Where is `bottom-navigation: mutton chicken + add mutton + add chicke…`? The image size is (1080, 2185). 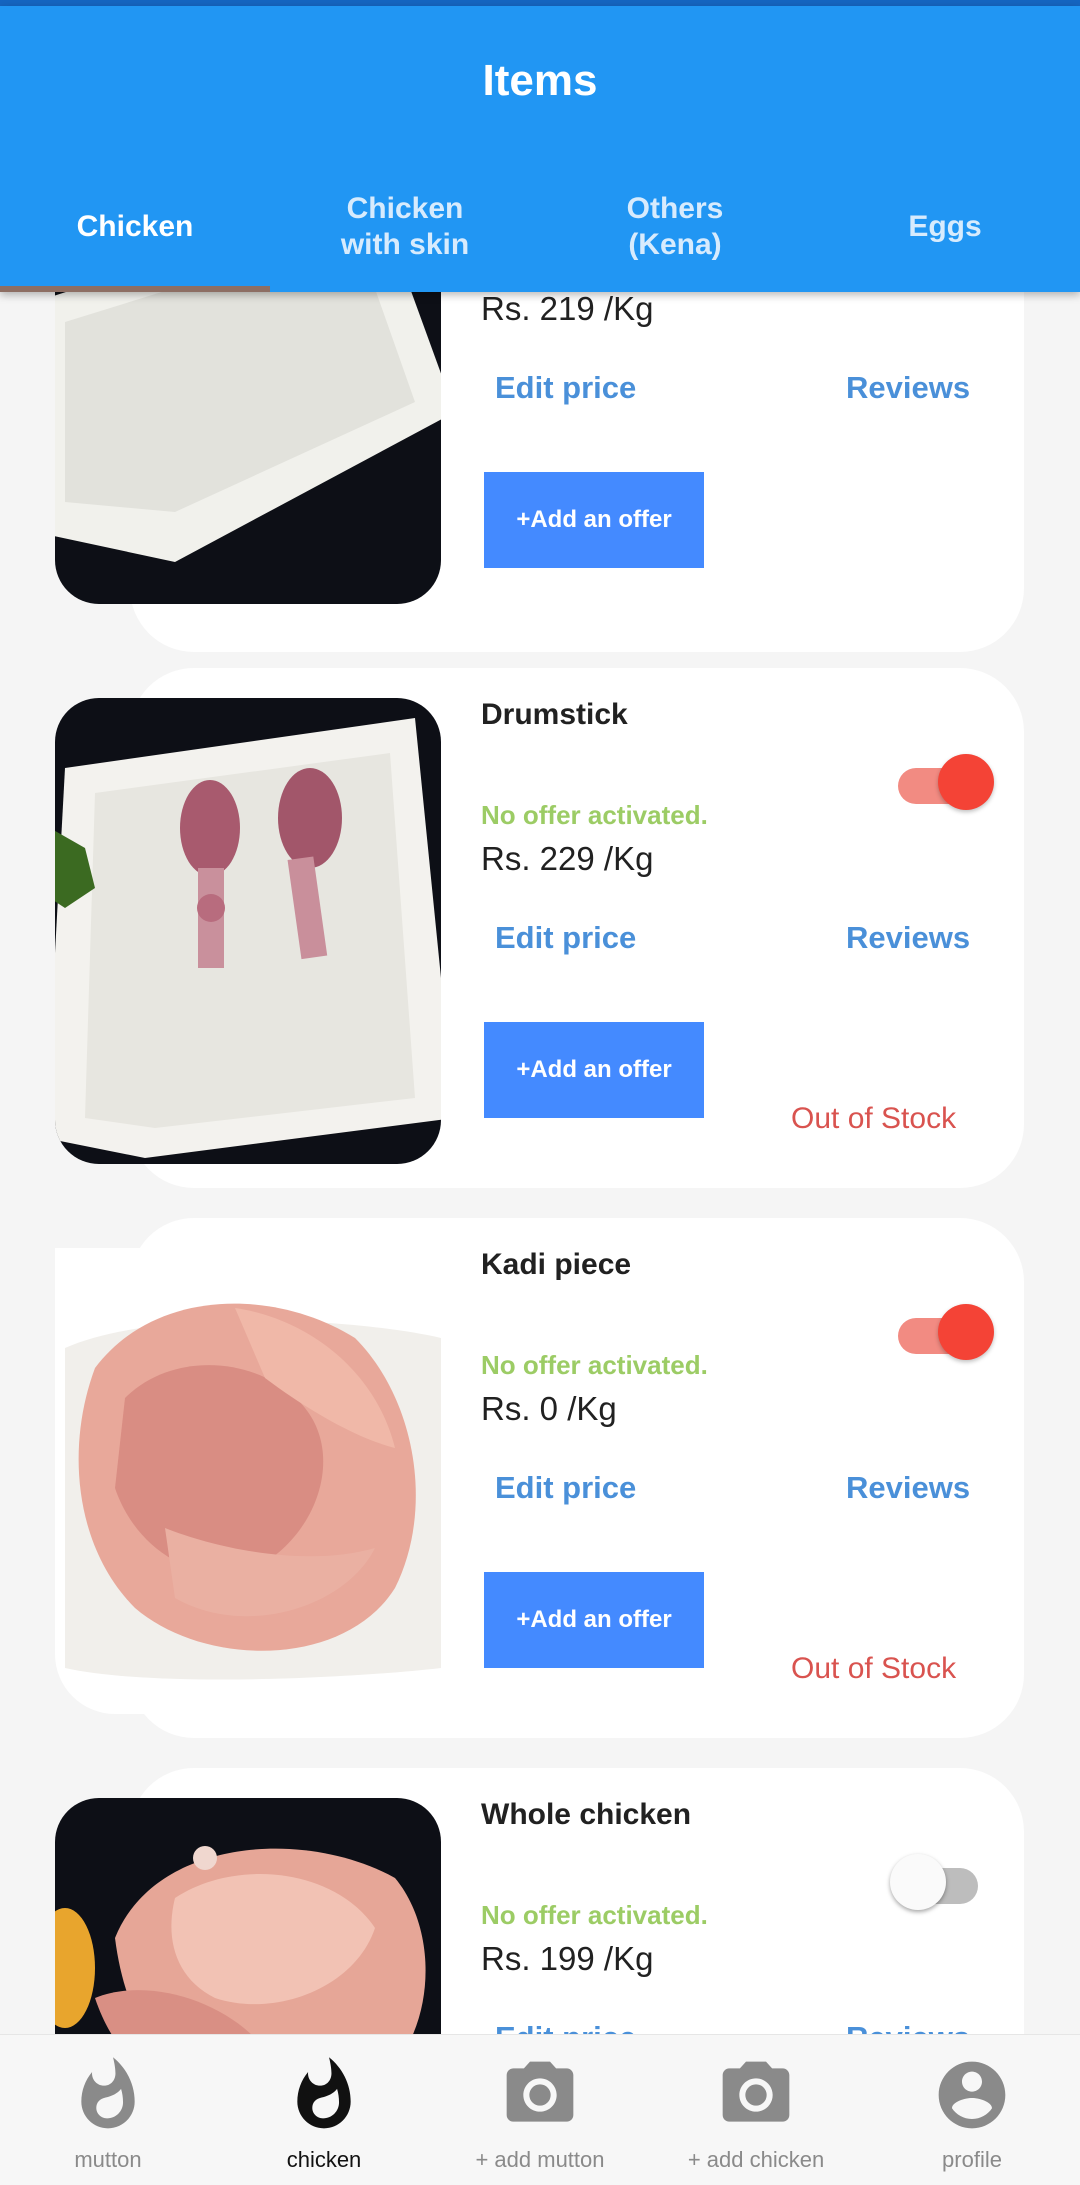 bottom-navigation: mutton chicken + add mutton + add chicke… is located at coordinates (540, 2109).